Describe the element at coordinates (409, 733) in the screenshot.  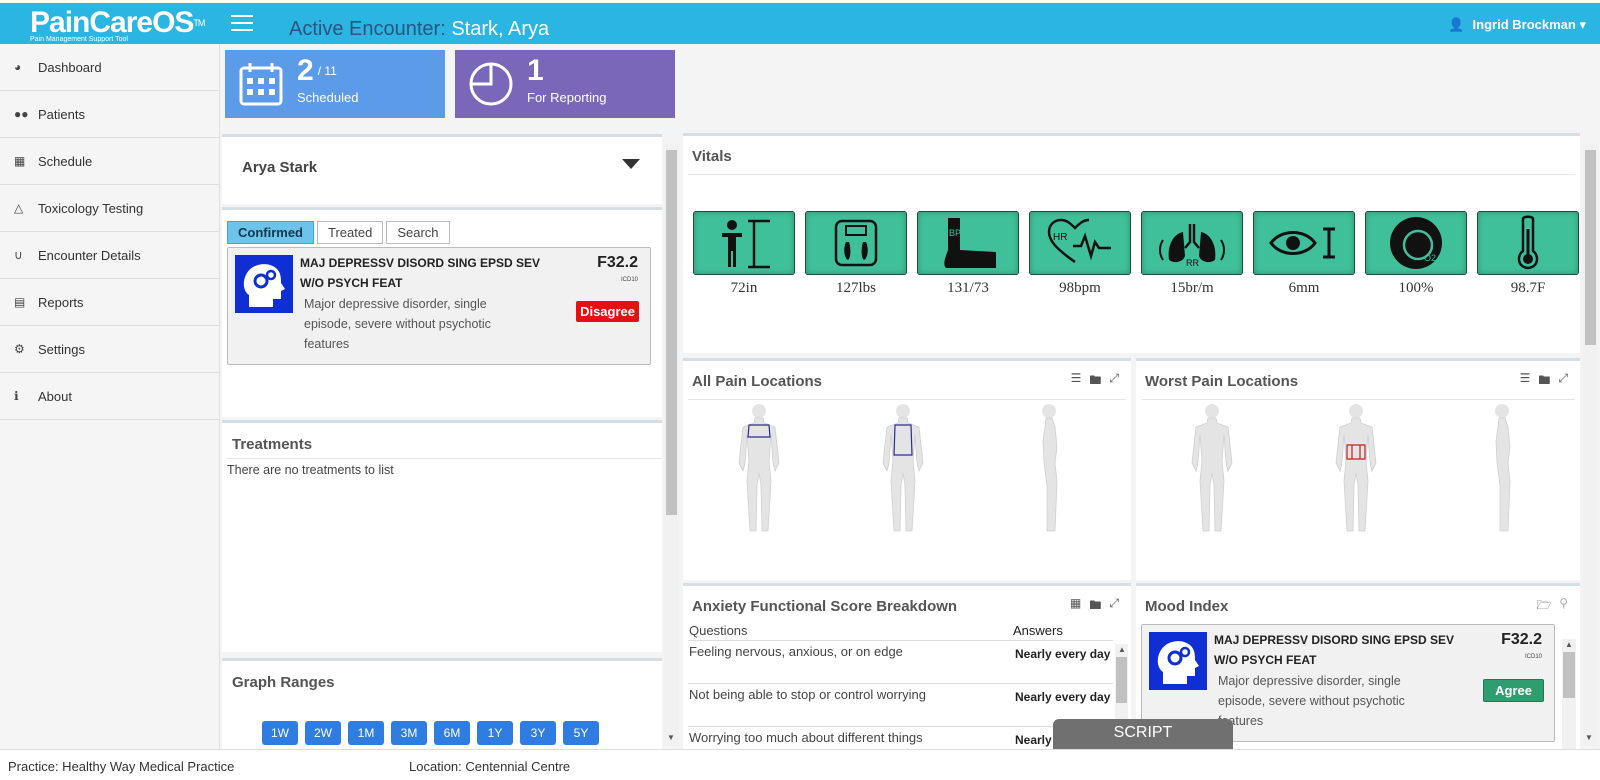
I see `range-3m-button: 3M` at that location.